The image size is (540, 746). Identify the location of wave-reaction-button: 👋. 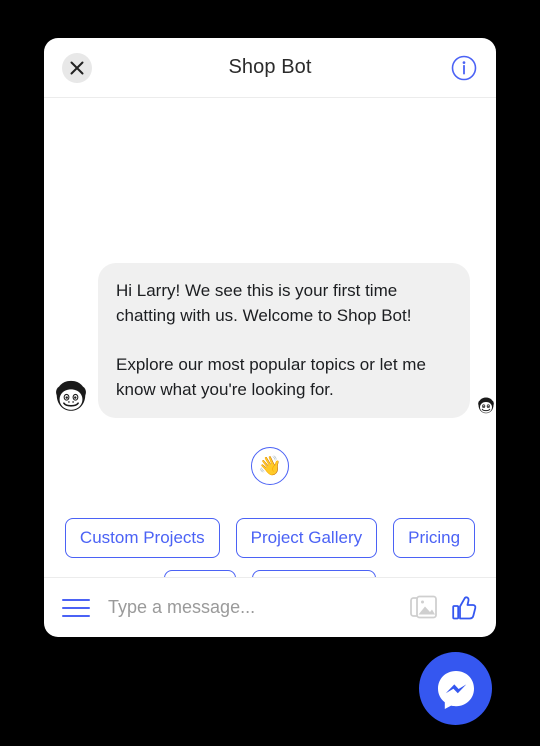
(270, 466).